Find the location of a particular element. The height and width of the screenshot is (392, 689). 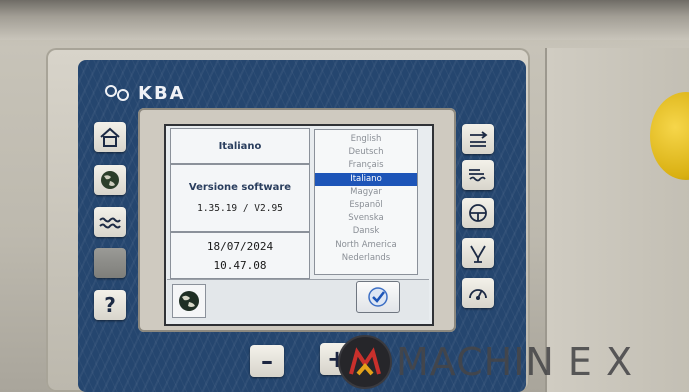

steering-wheel-icon is located at coordinates (478, 213).